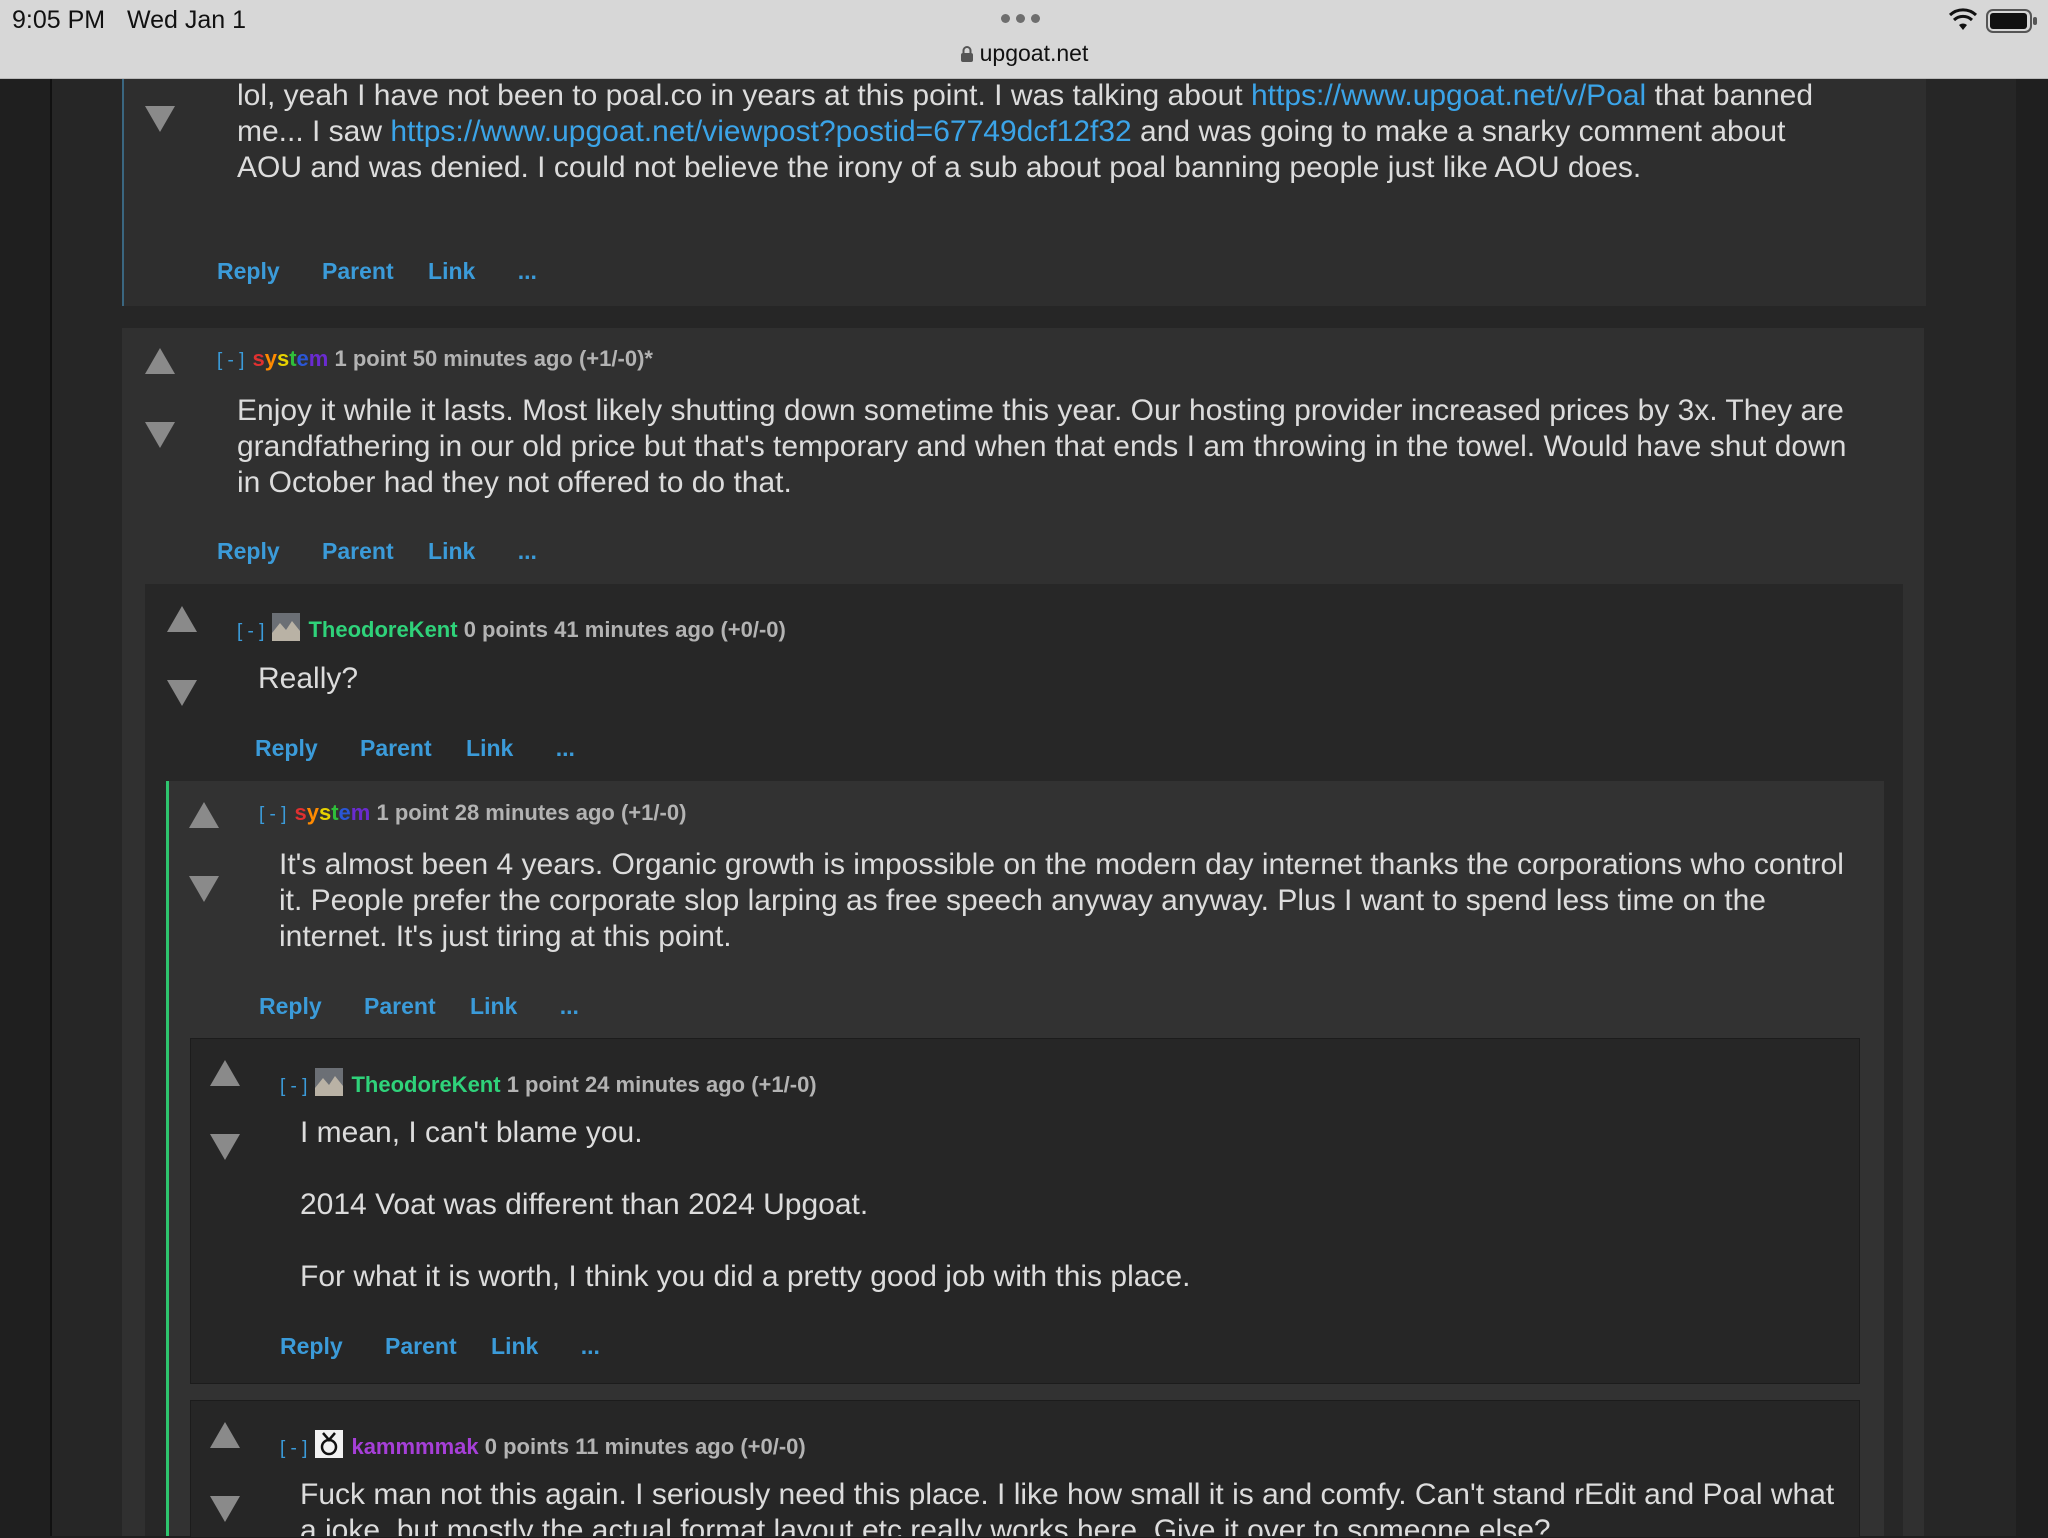 The width and height of the screenshot is (2048, 1538). I want to click on vote-tally: (+1/-0)*, so click(615, 358).